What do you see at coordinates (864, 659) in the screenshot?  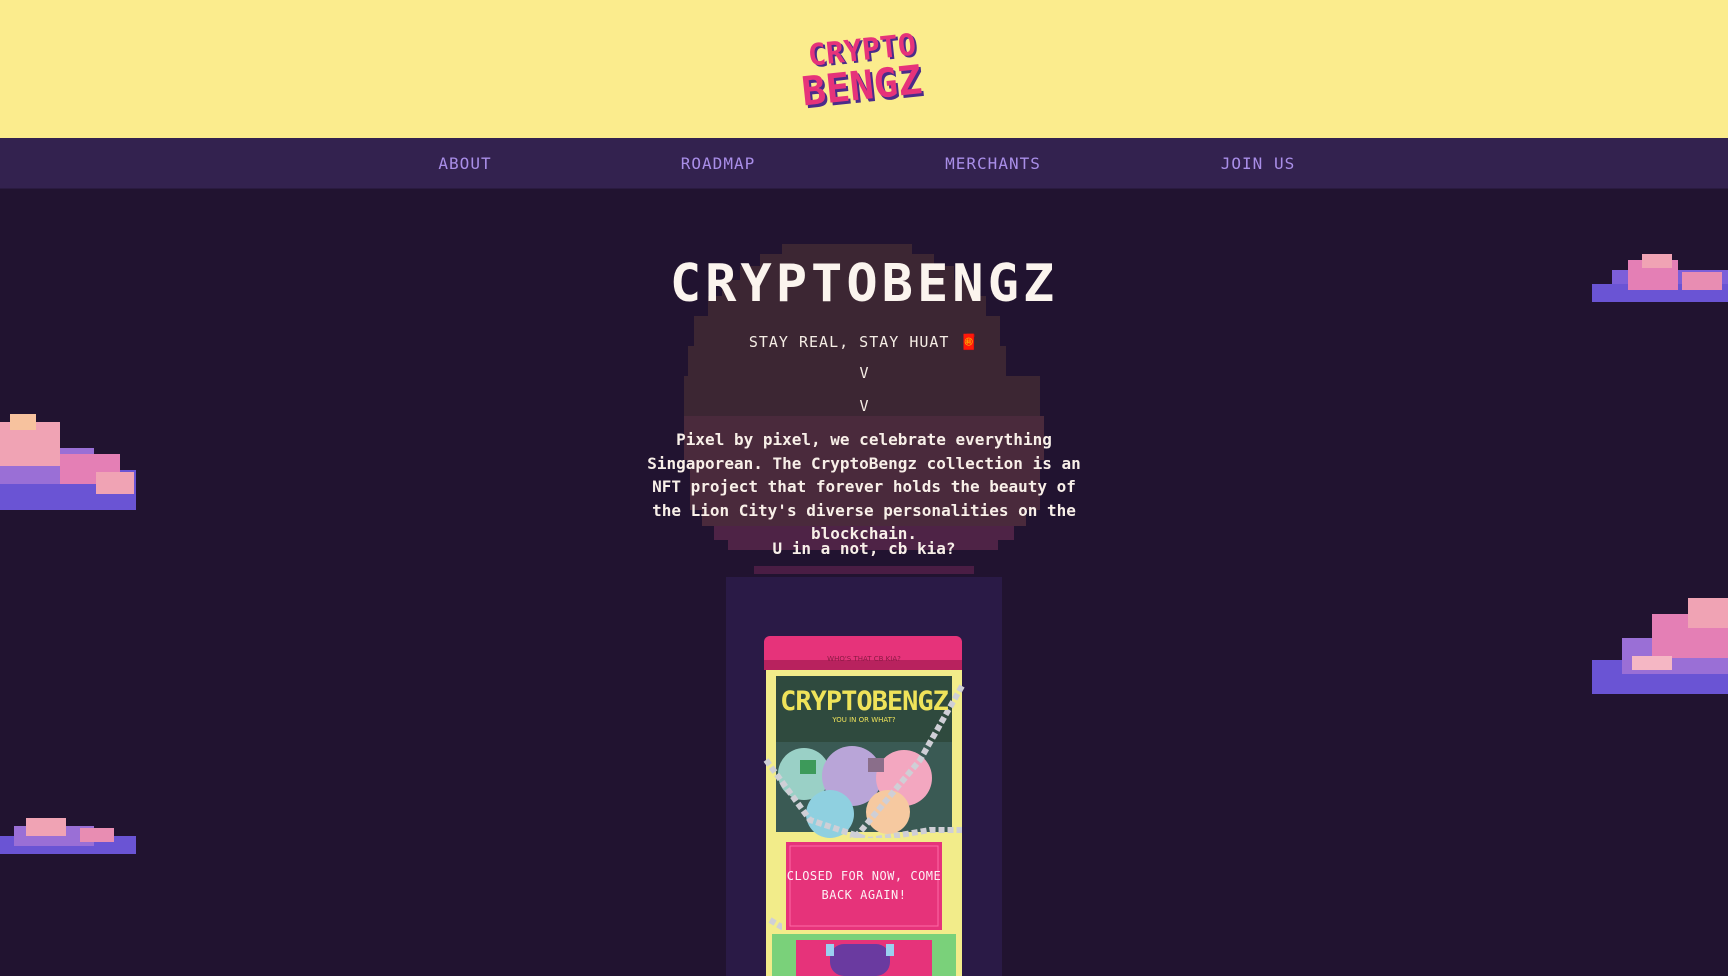 I see `machine-top-label: WHO'S THAT CB KIA?` at bounding box center [864, 659].